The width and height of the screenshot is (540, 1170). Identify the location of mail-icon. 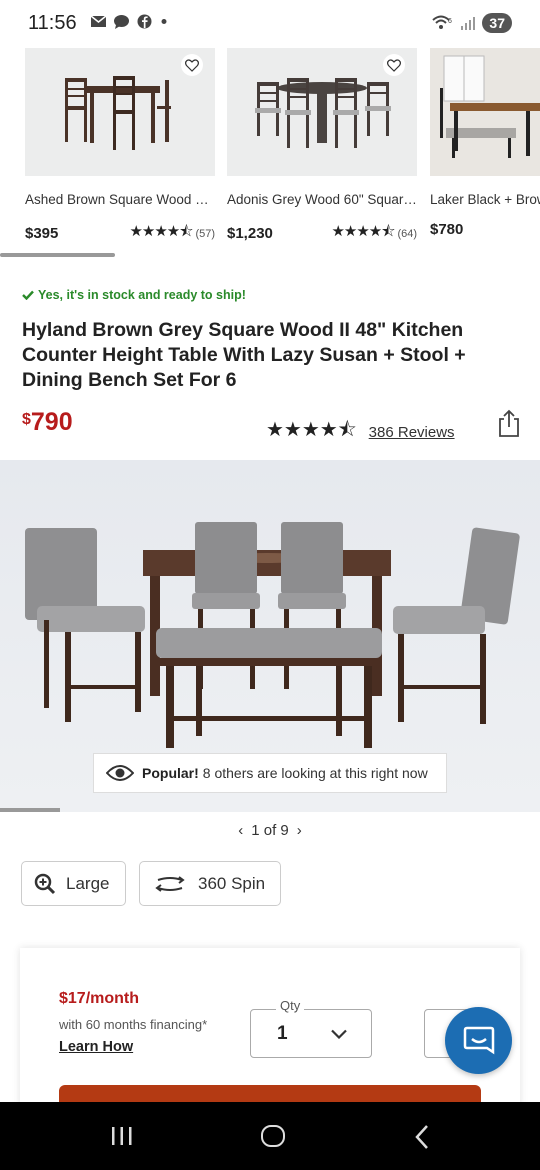
(98, 21).